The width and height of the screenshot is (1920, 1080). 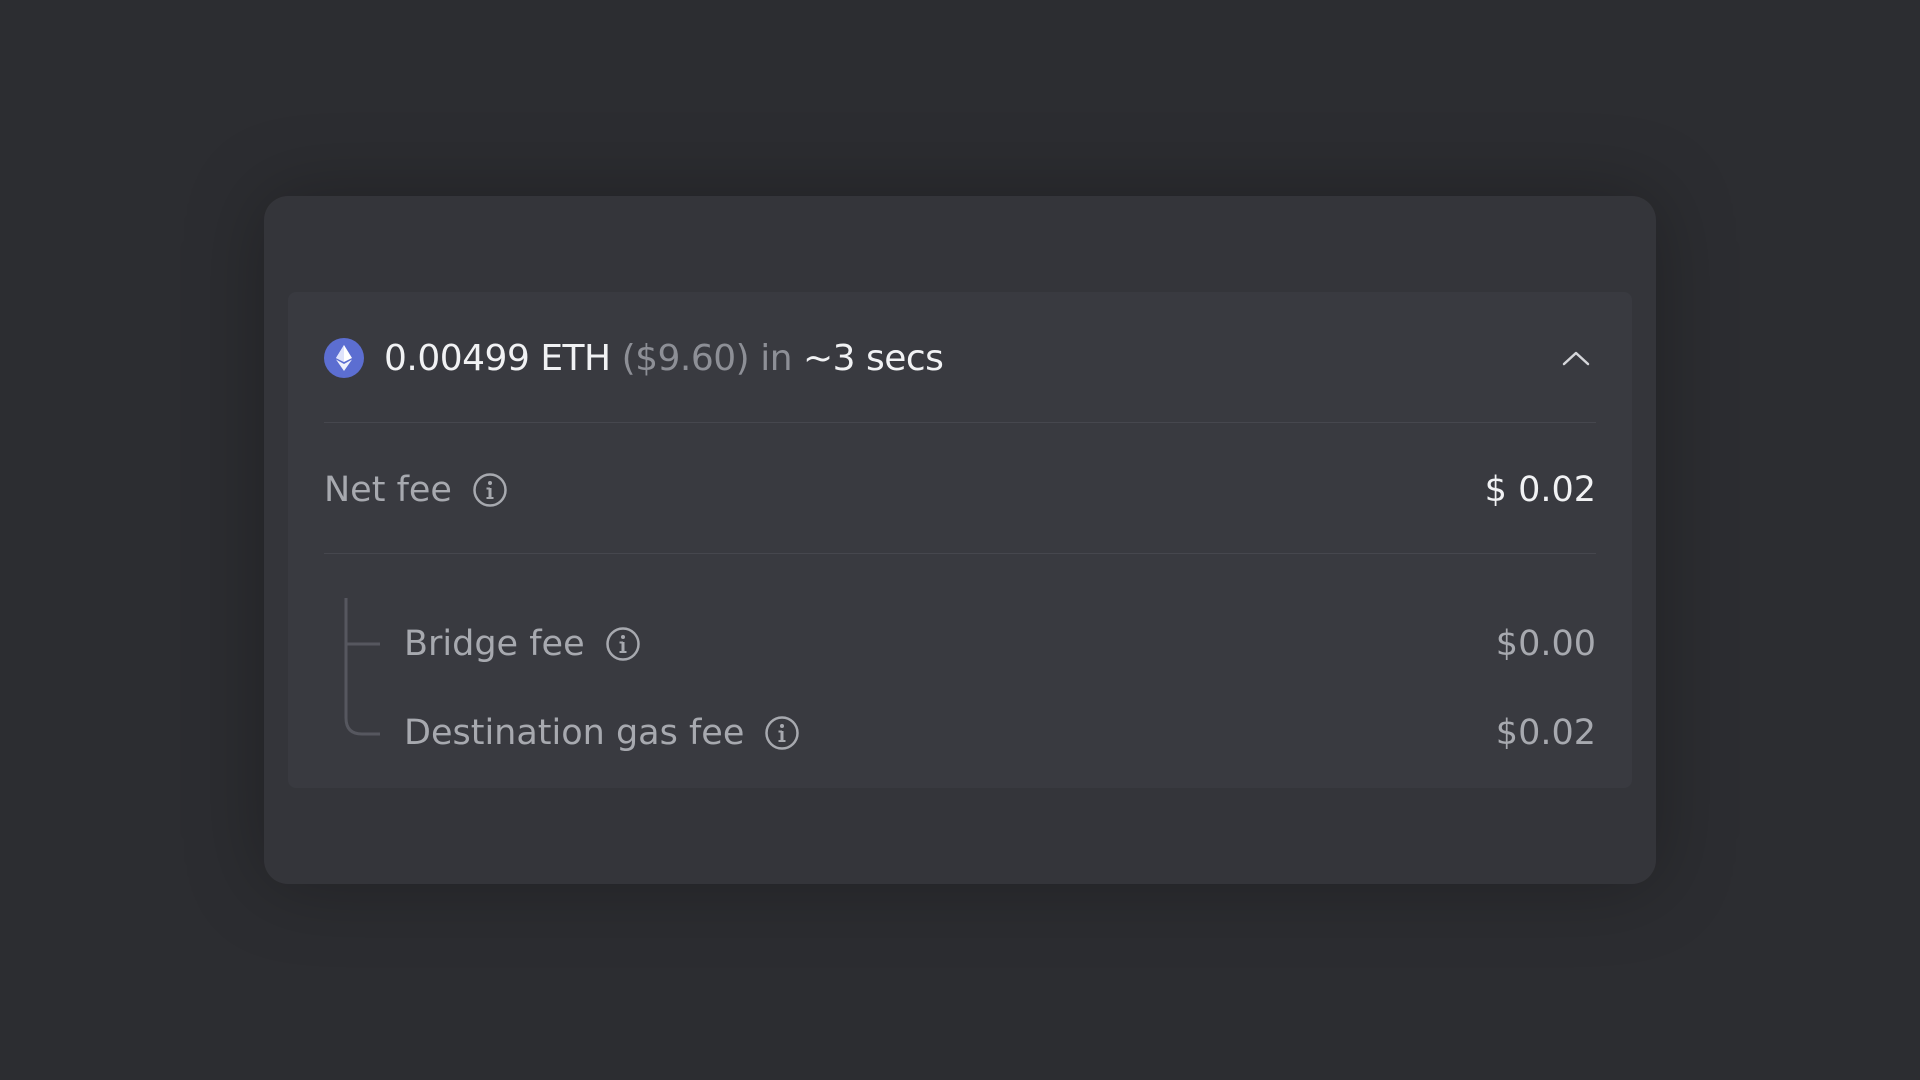 What do you see at coordinates (623, 644) in the screenshot?
I see `bridge-fee-info-icon` at bounding box center [623, 644].